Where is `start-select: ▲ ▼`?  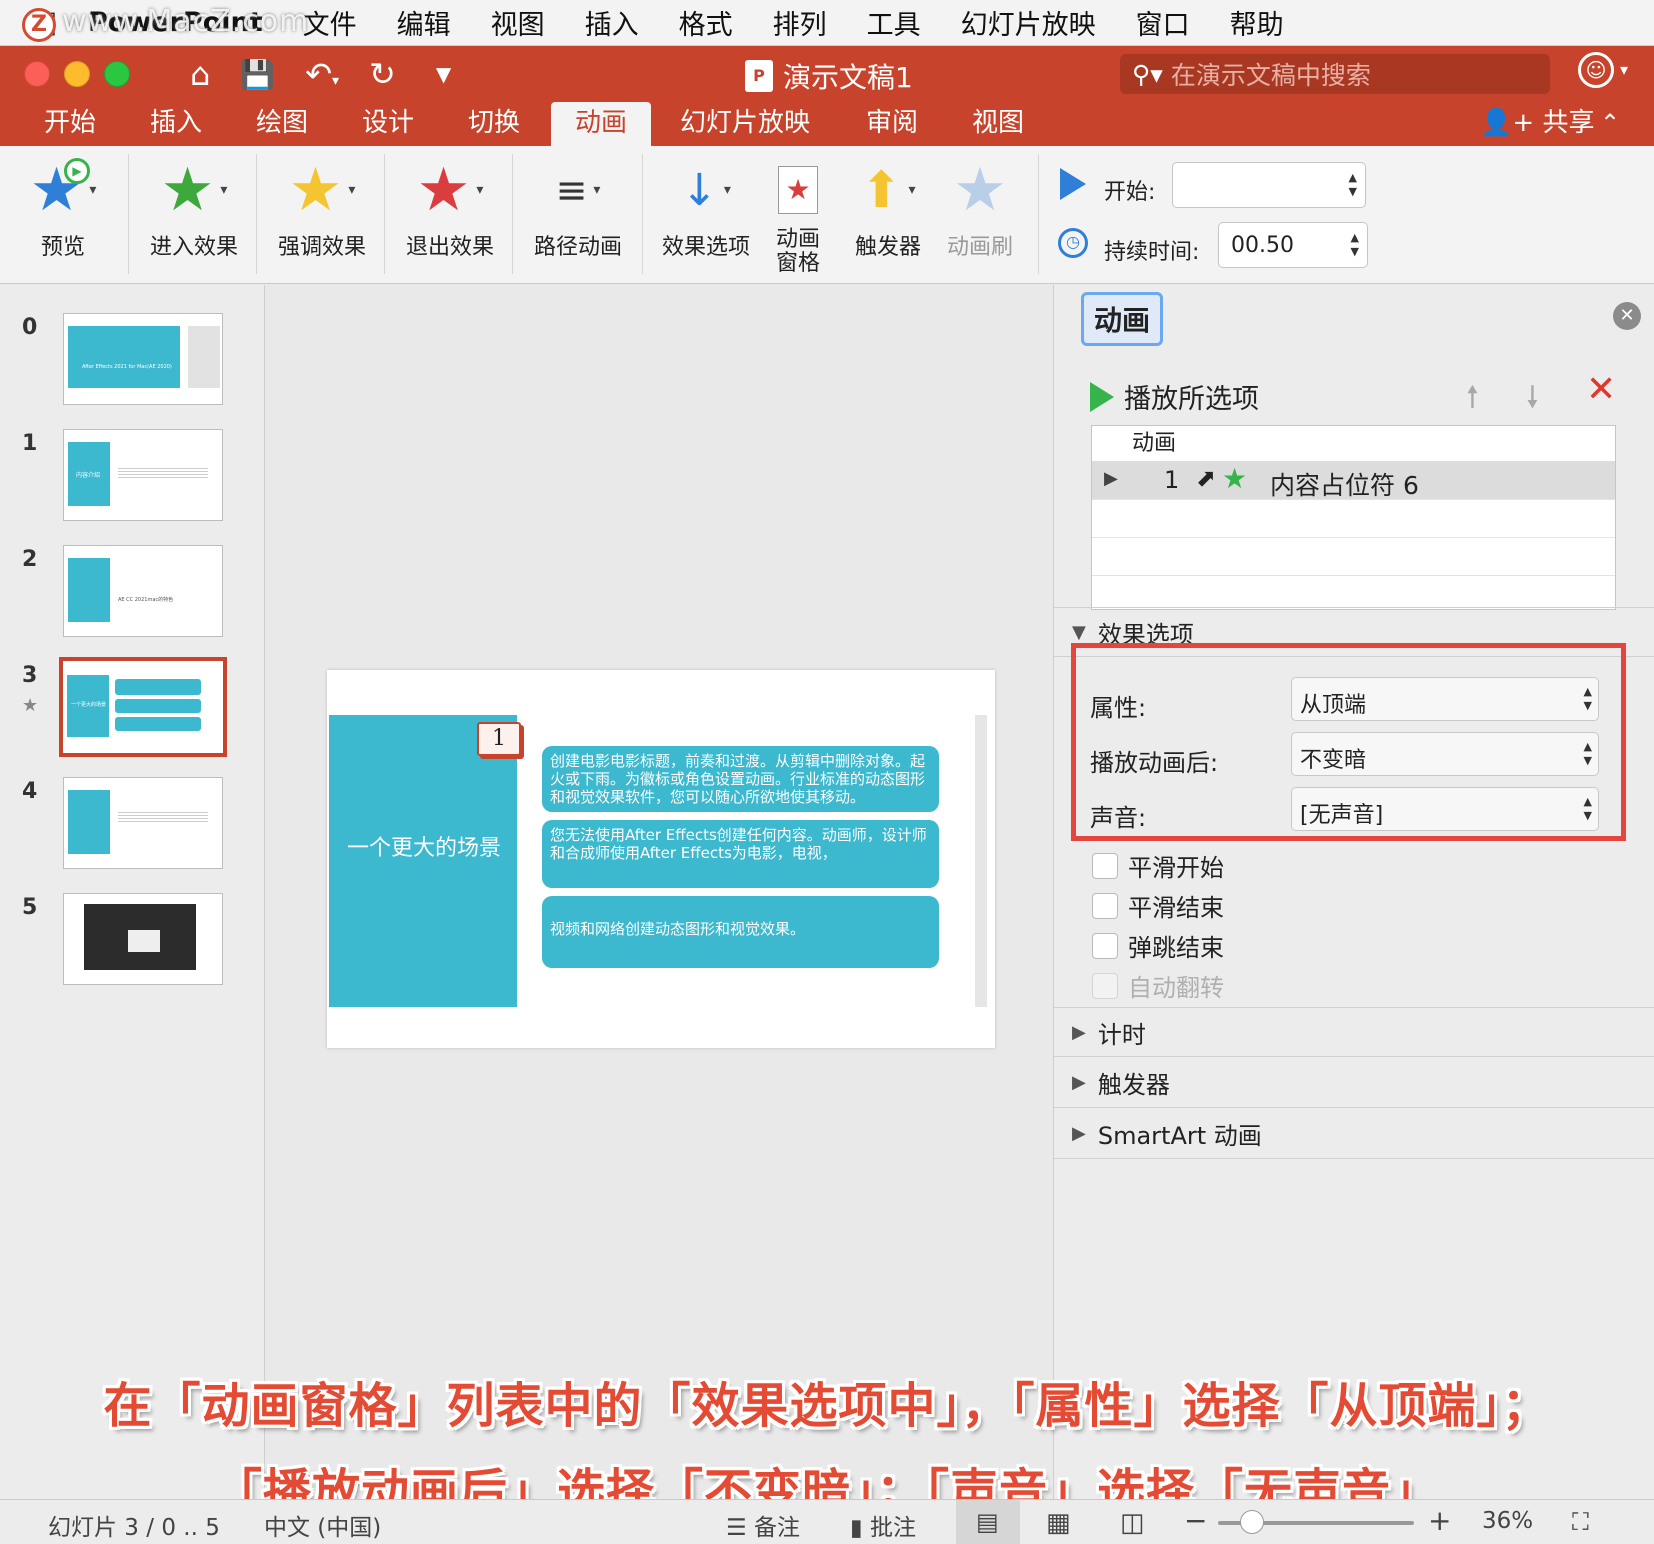 start-select: ▲ ▼ is located at coordinates (1269, 185).